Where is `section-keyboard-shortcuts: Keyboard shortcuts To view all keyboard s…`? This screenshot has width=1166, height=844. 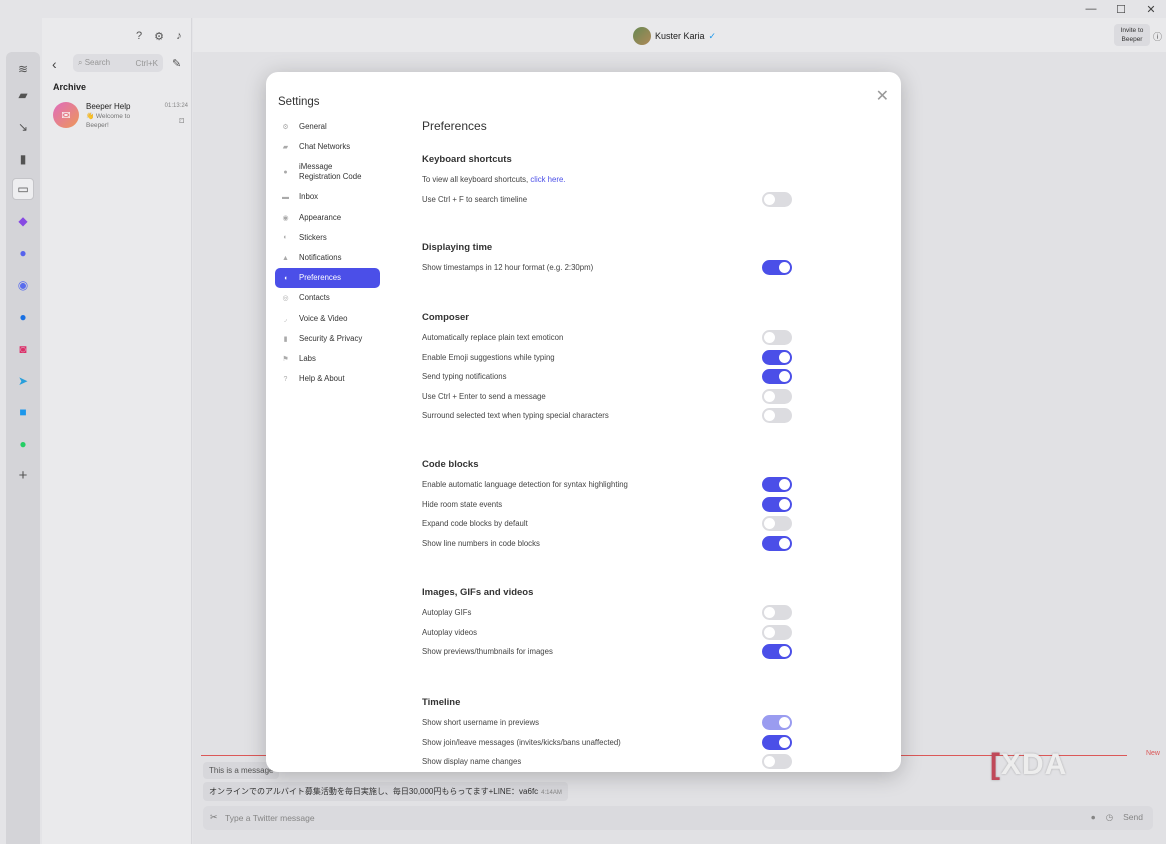
section-keyboard-shortcuts: Keyboard shortcuts To view all keyboard s… is located at coordinates (607, 179).